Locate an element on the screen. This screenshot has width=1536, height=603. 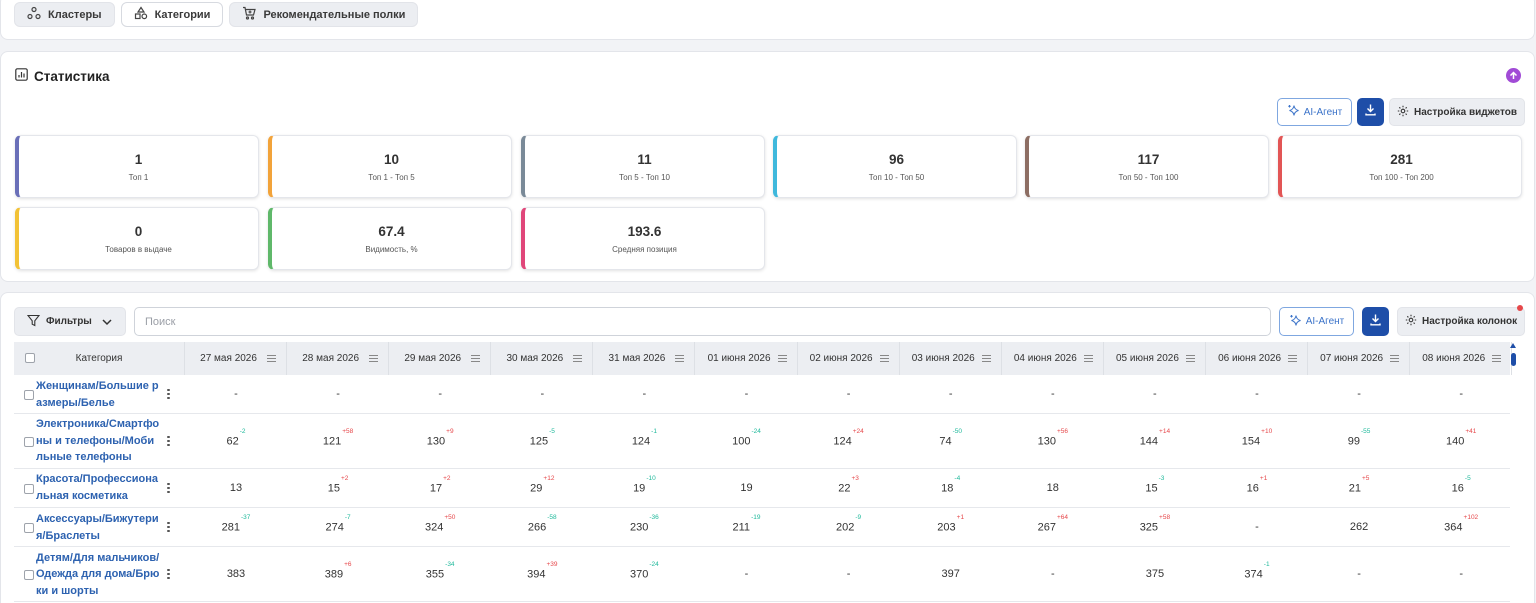
position-cell: 266-58 is located at coordinates (542, 524).